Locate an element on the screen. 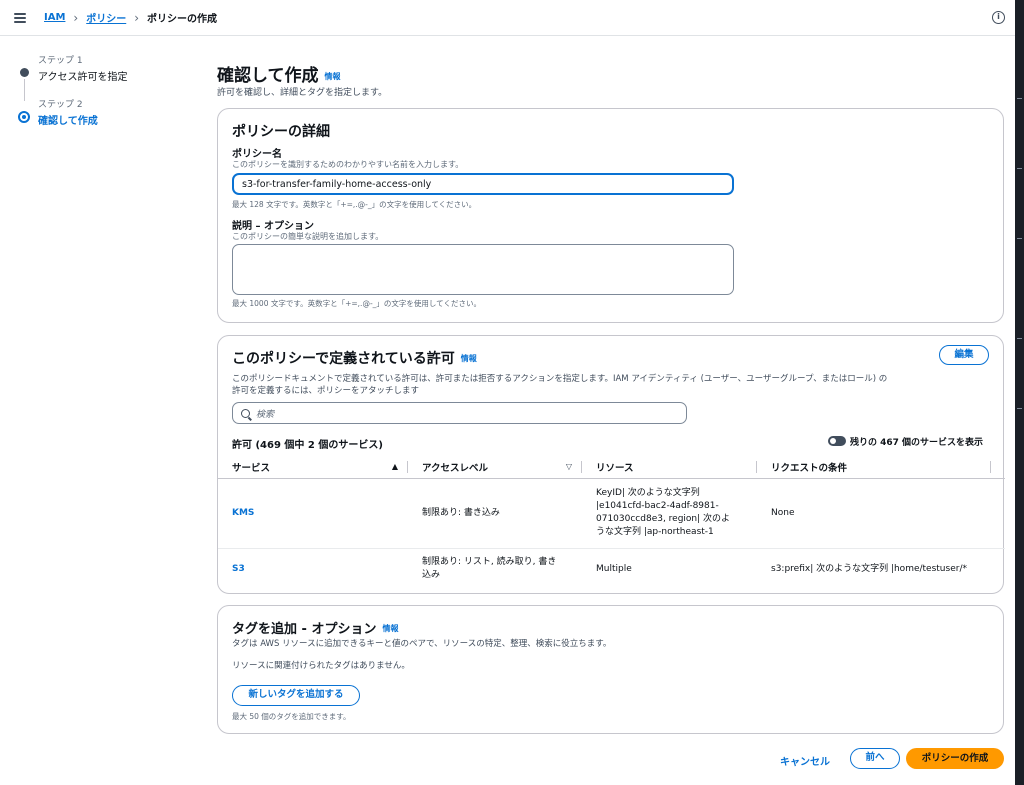 Image resolution: width=1024 pixels, height=785 pixels. resource-line: KeyID| 次のような文字列 is located at coordinates (648, 493).